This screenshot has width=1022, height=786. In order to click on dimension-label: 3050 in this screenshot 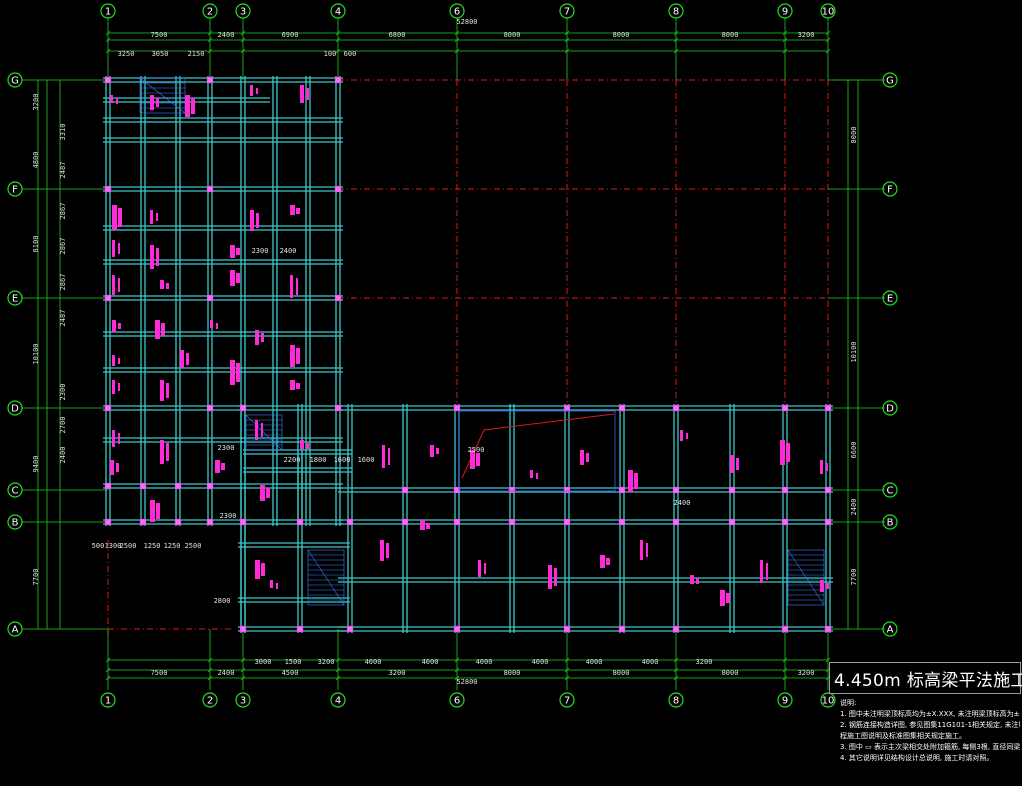, I will do `click(160, 54)`.